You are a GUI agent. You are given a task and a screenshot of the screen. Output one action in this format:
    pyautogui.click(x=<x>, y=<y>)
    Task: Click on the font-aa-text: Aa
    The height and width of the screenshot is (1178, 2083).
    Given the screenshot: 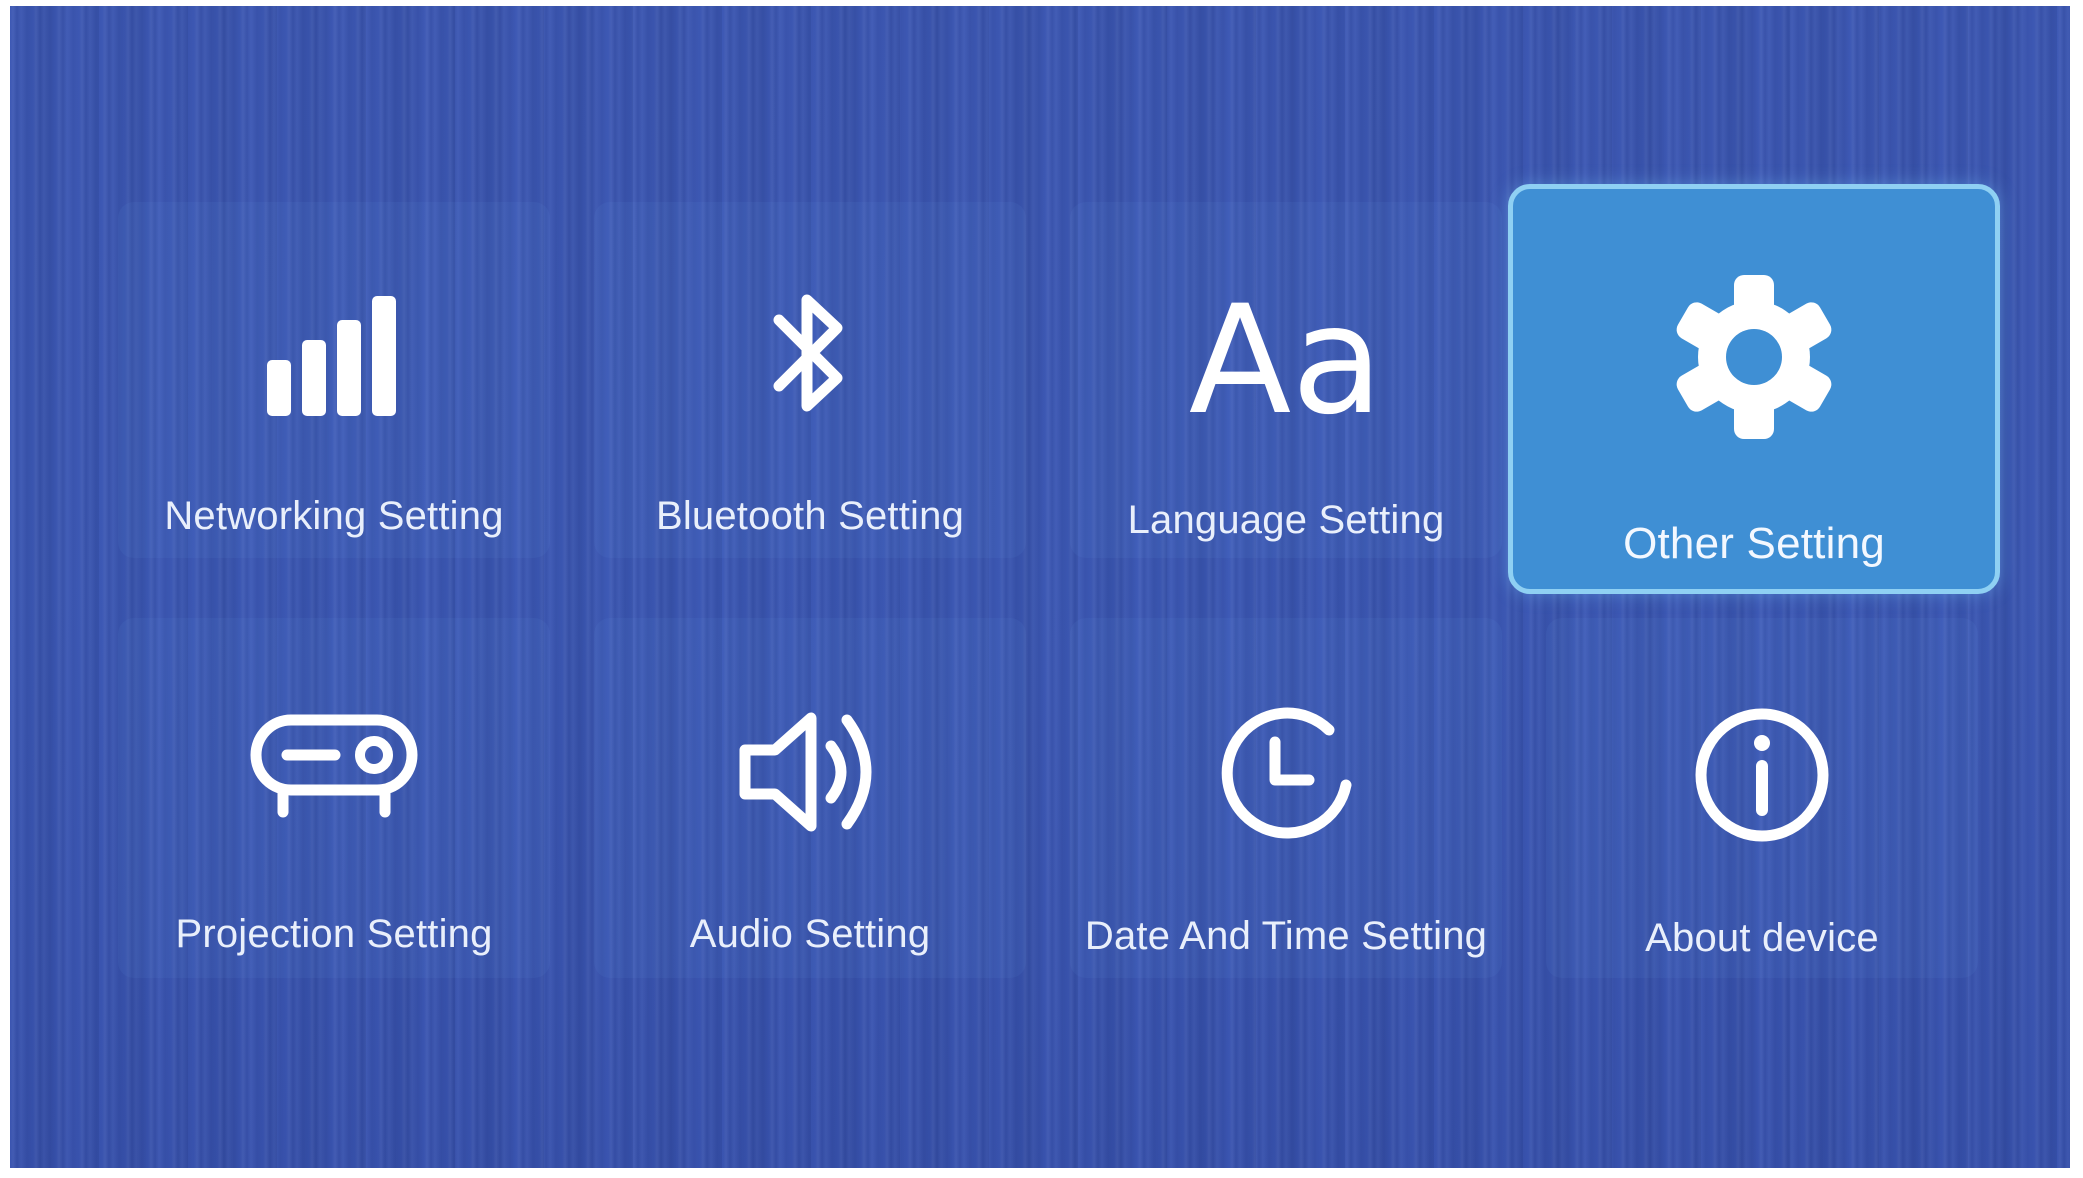 What is the action you would take?
    pyautogui.click(x=1286, y=349)
    